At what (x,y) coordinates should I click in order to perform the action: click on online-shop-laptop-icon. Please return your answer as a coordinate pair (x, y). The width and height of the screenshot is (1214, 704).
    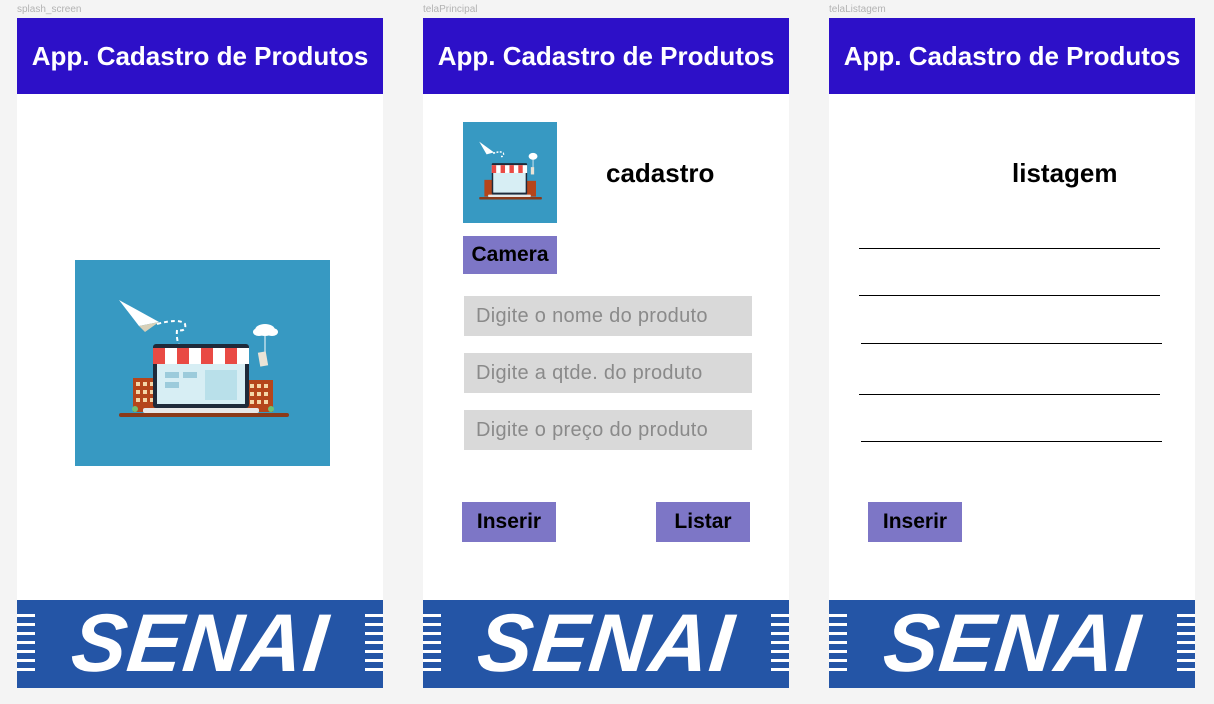
    Looking at the image, I should click on (202, 363).